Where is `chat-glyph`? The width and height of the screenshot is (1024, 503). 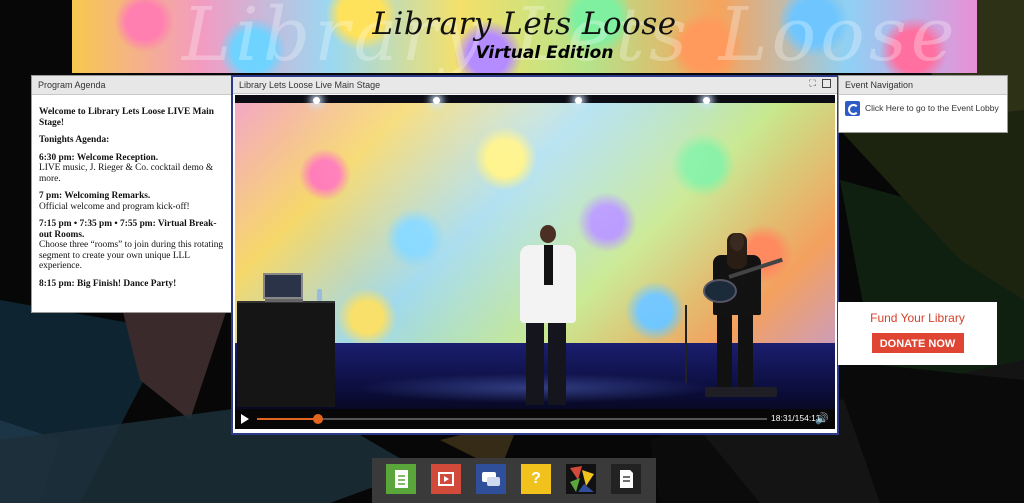
chat-glyph is located at coordinates (491, 479).